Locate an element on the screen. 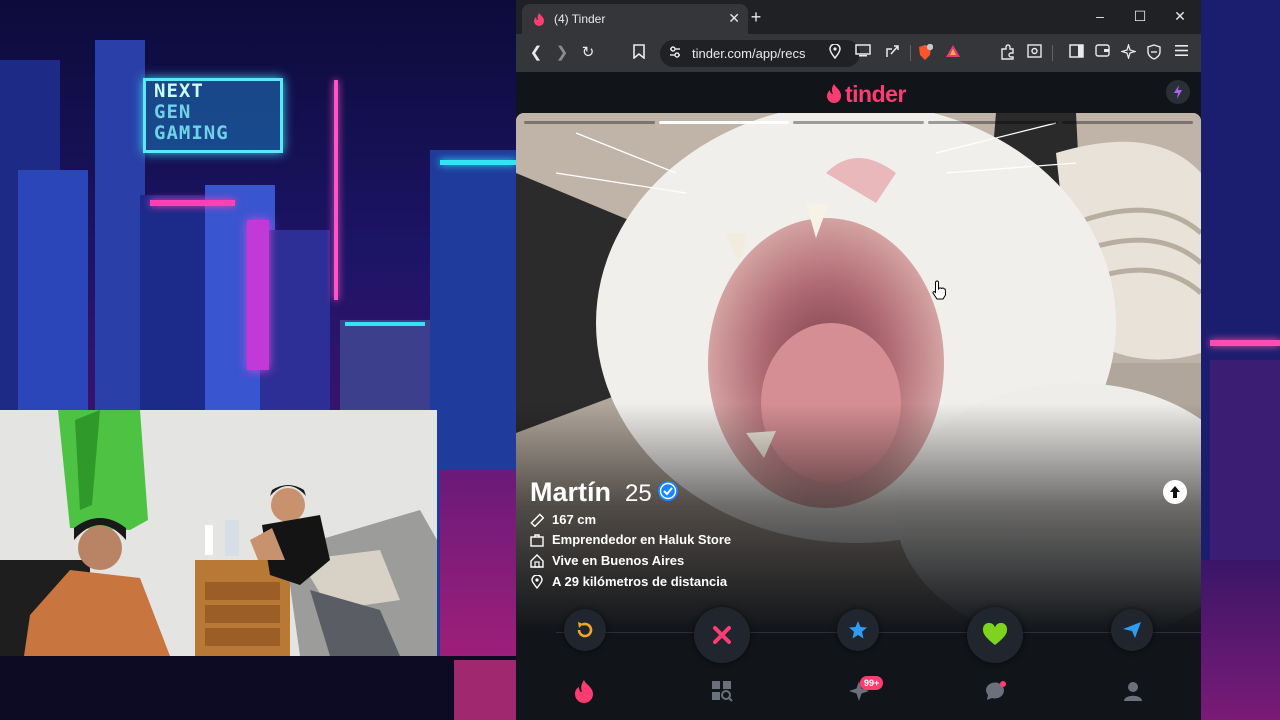 The width and height of the screenshot is (1280, 720). profile-name: Martín is located at coordinates (570, 492).